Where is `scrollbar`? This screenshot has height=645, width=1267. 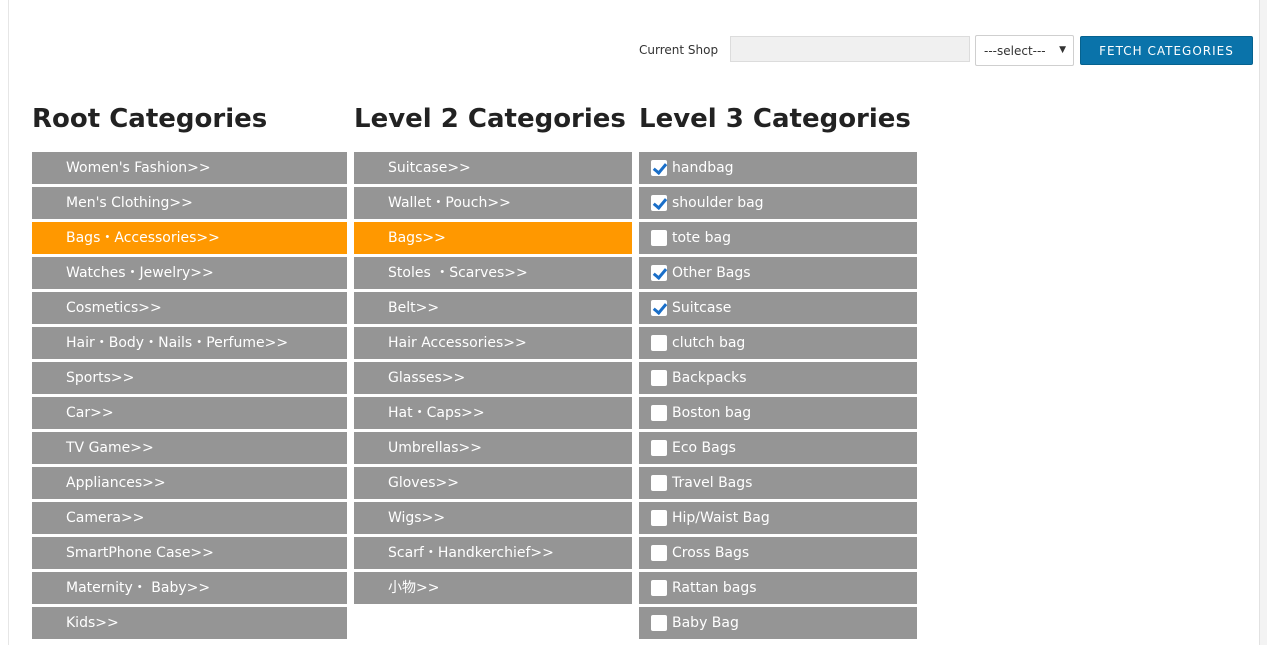
scrollbar is located at coordinates (1263, 322).